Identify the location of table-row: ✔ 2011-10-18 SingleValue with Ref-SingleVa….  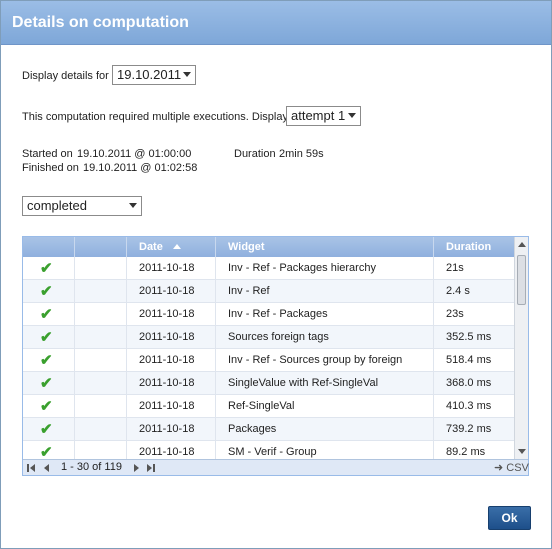
(269, 383).